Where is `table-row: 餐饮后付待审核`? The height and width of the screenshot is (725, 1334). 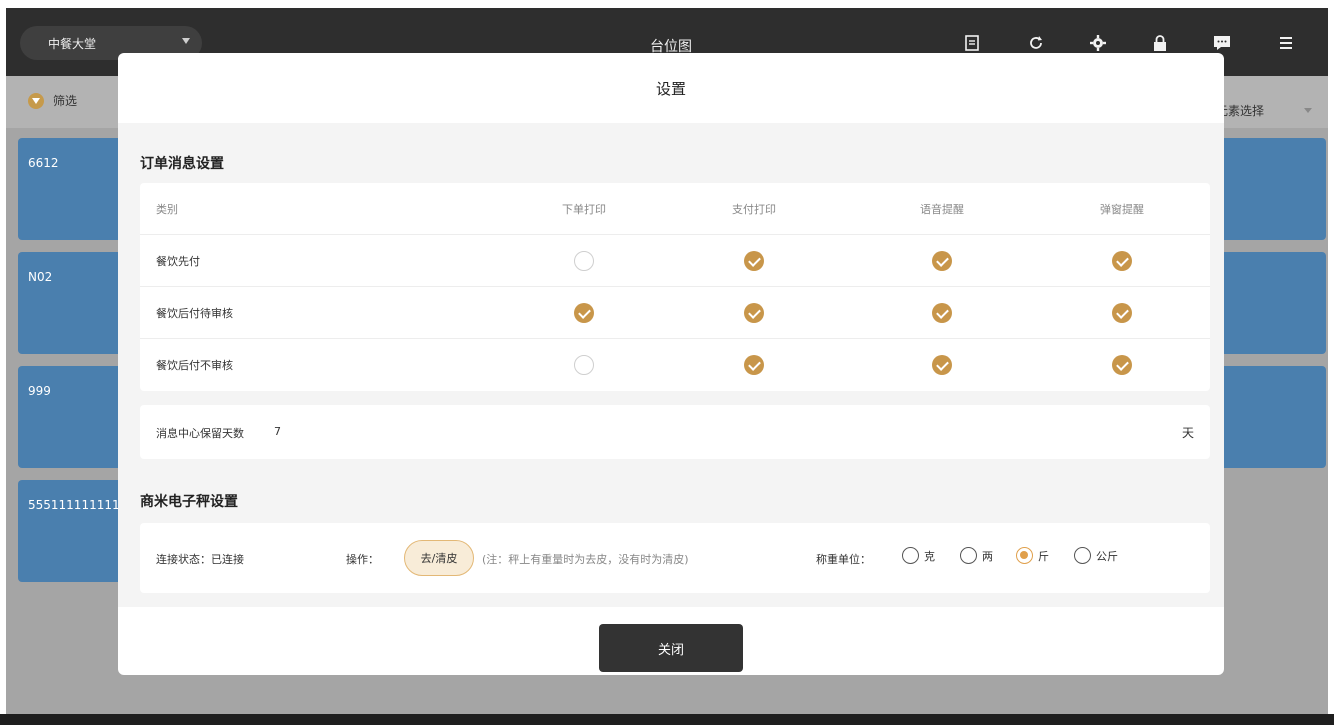 table-row: 餐饮后付待审核 is located at coordinates (675, 313).